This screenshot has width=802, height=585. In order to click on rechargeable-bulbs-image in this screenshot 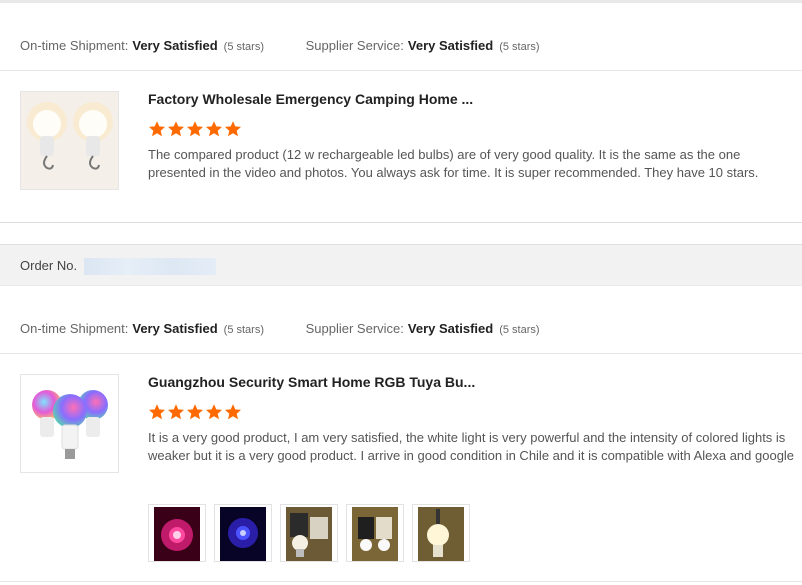, I will do `click(69, 140)`.